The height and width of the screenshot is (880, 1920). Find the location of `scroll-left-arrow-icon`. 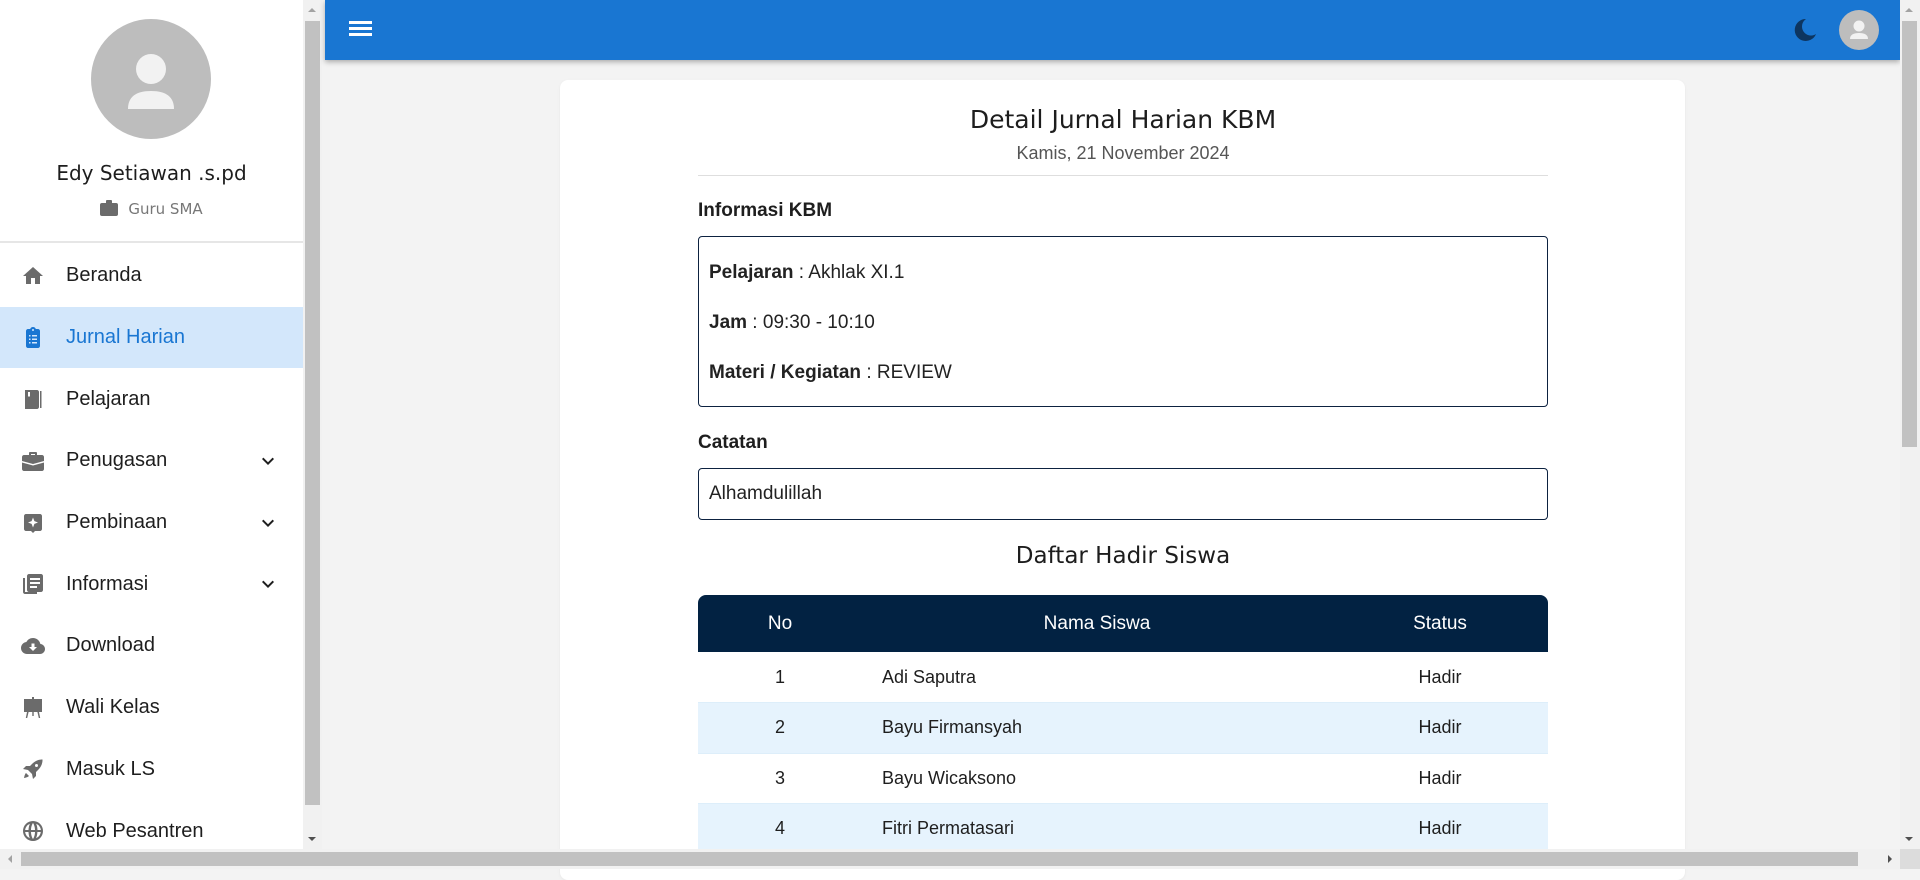

scroll-left-arrow-icon is located at coordinates (10, 859).